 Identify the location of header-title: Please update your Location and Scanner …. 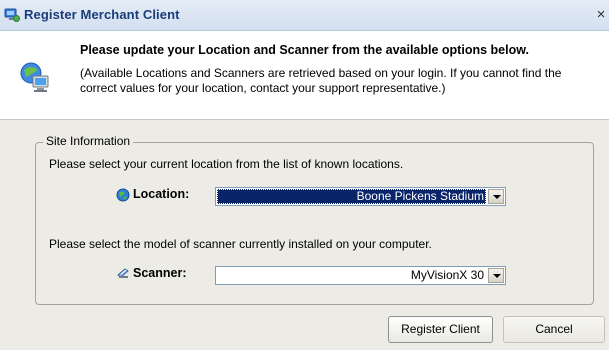
(304, 50).